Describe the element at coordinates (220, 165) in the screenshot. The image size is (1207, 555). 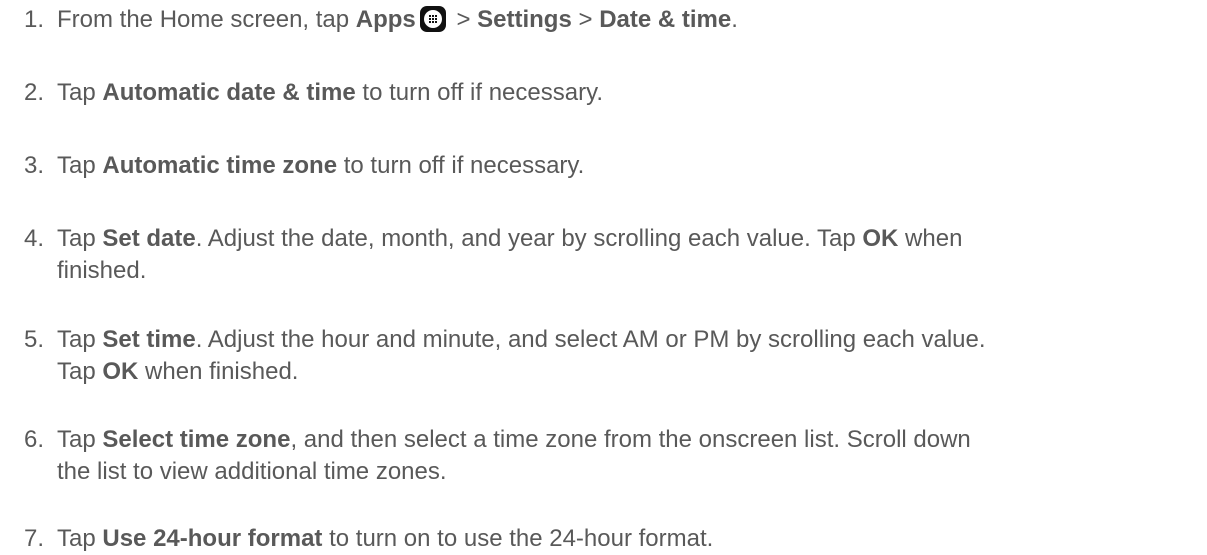
I see `automatic-time-zone-label: Automatic time zone` at that location.